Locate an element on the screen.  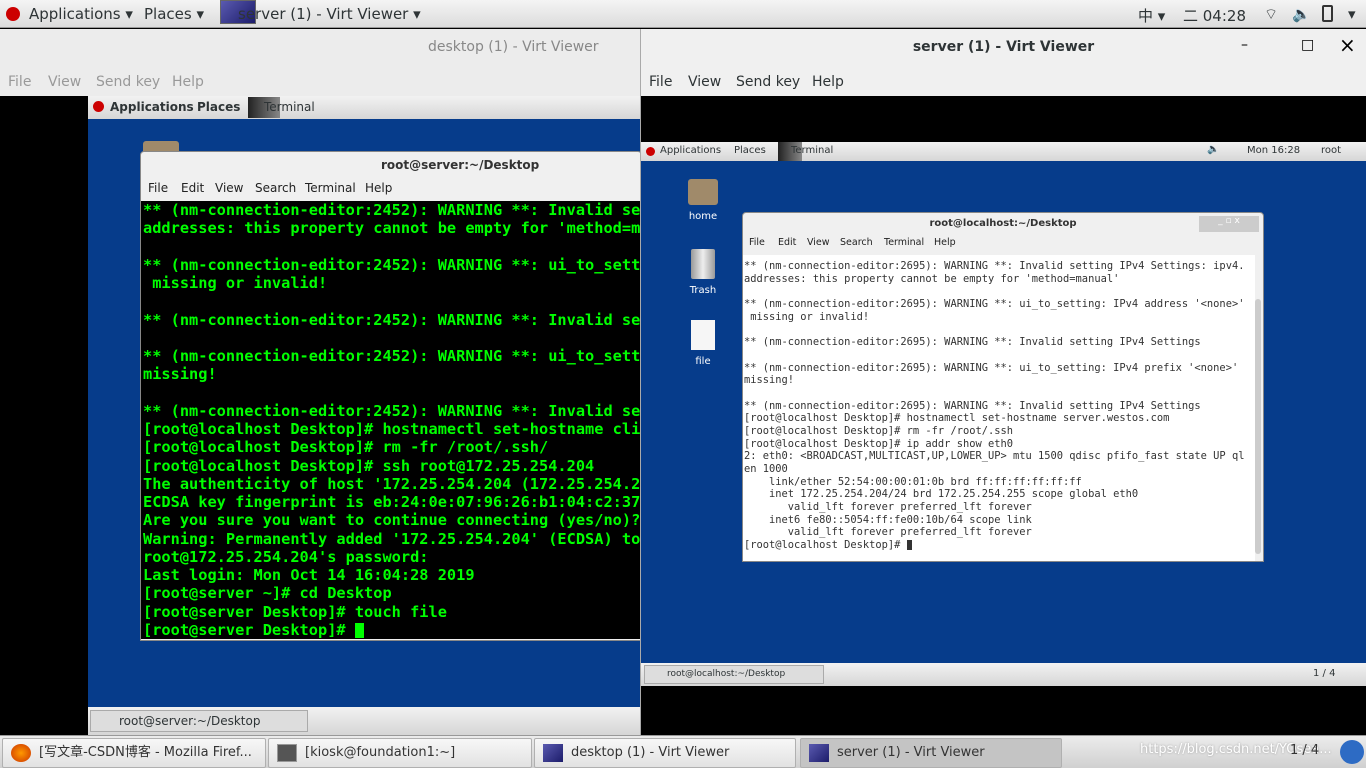
terminal-title: root@server:~/Desktop is located at coordinates (460, 165).